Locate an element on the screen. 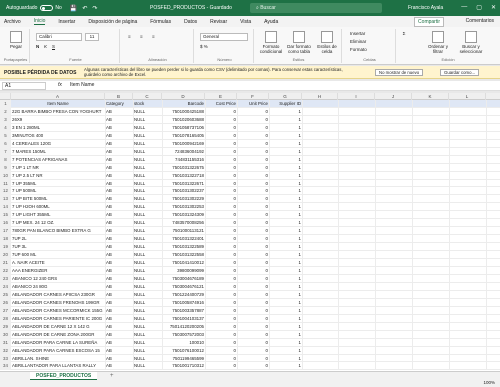 The width and height of the screenshot is (500, 387). cell: 7501058737106 is located at coordinates (183, 127).